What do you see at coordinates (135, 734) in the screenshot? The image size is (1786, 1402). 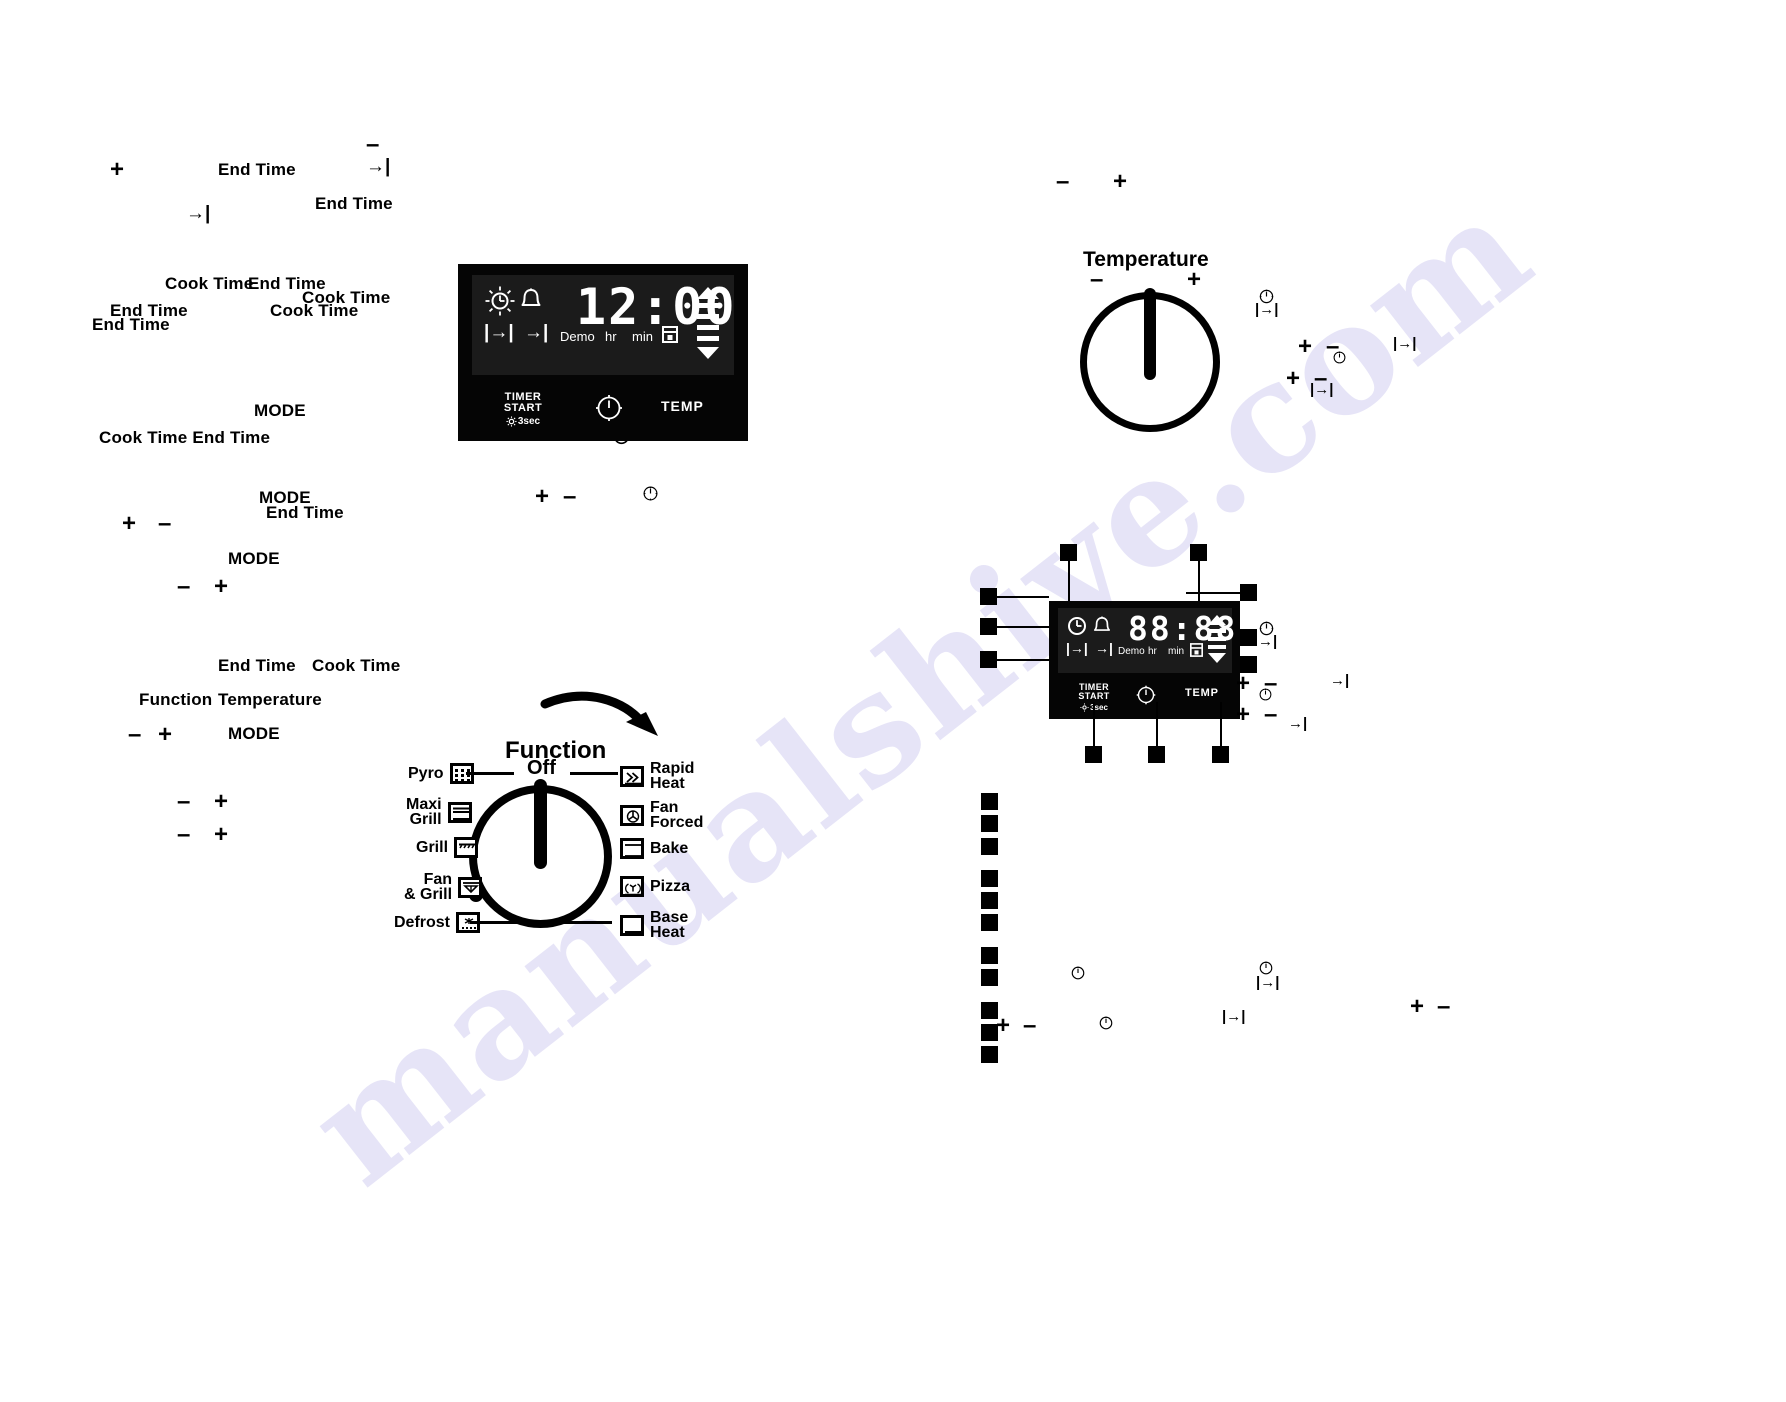 I see `scattered-minus-4: –` at bounding box center [135, 734].